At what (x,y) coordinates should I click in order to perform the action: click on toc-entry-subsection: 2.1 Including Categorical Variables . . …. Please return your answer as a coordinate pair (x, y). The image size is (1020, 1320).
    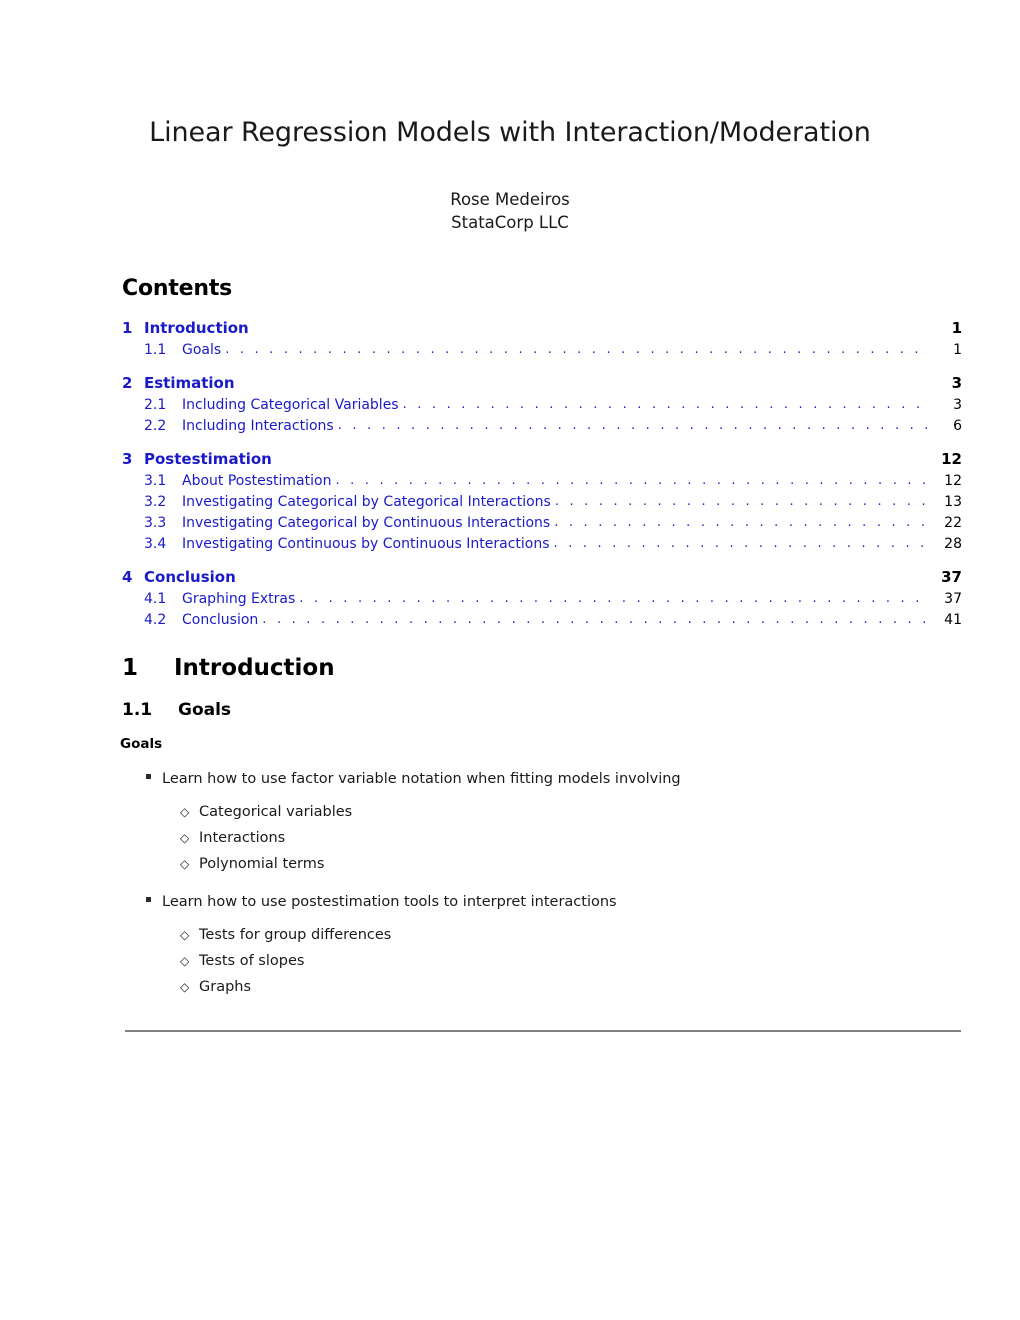
    Looking at the image, I should click on (542, 405).